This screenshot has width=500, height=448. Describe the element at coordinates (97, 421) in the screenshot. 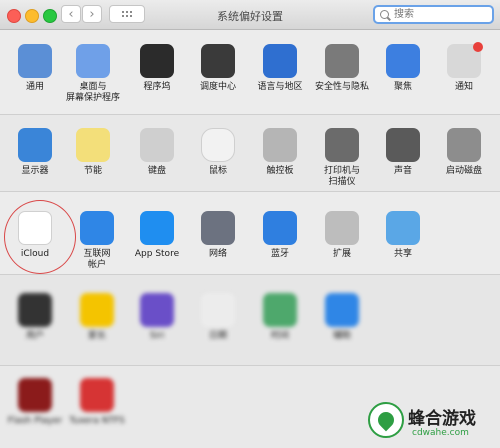

I see `tuxera-label: Tuxera NTFS` at that location.